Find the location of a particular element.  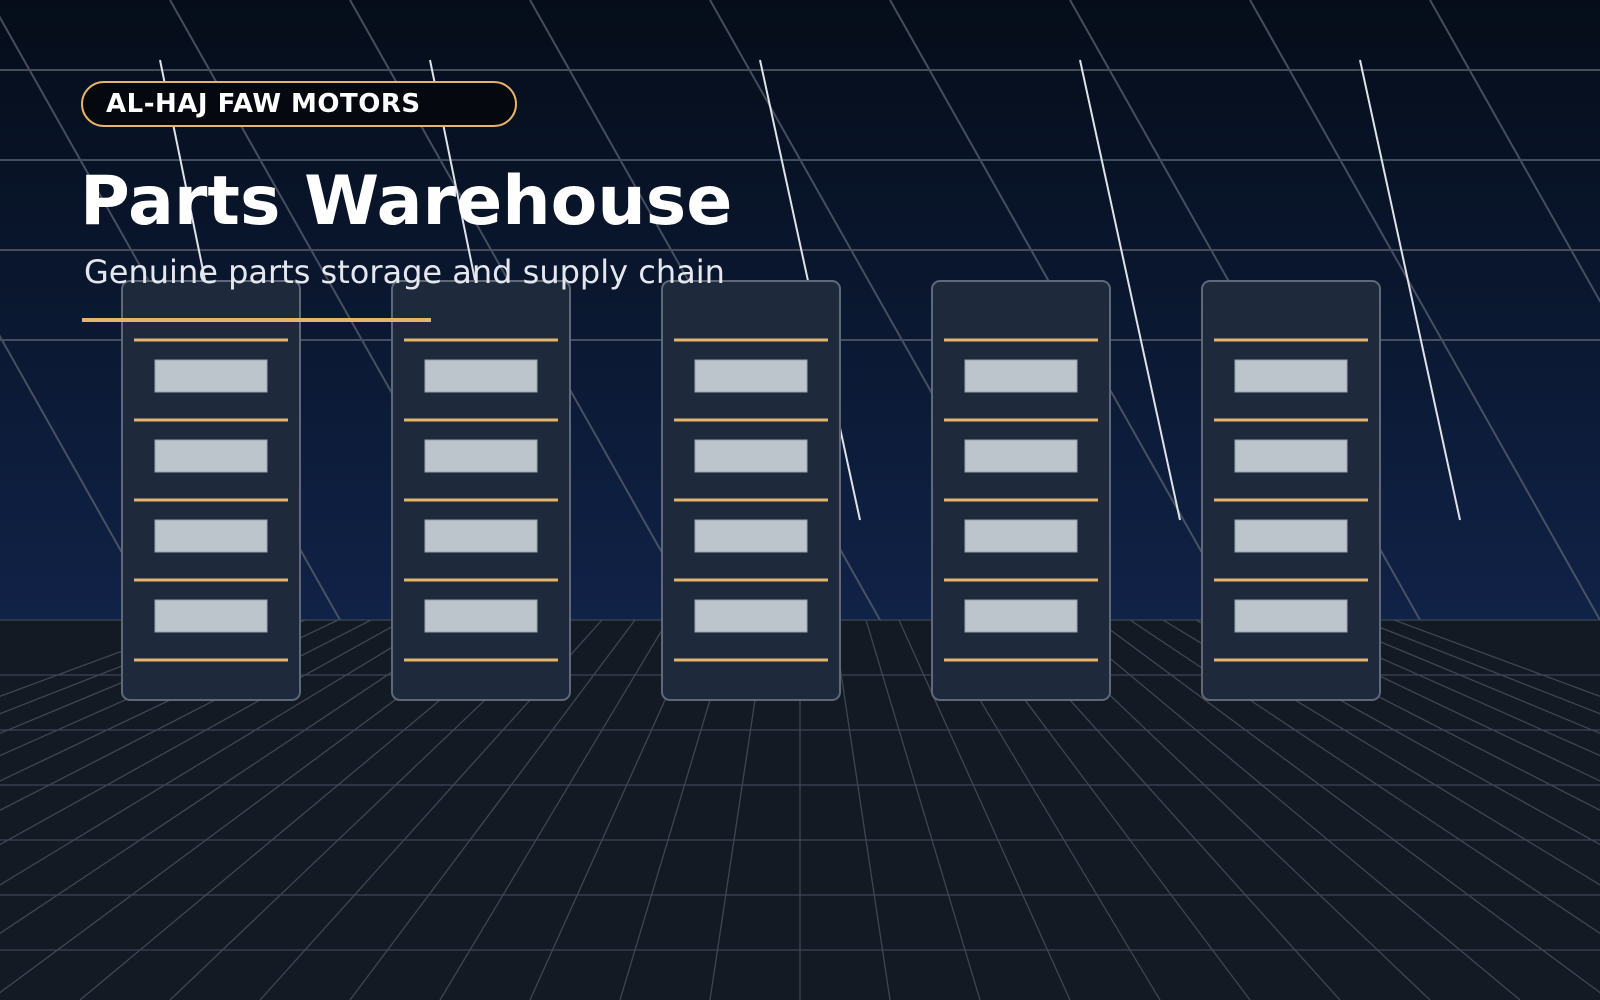

page-subtitle: Genuine parts storage and supply chain is located at coordinates (404, 272).